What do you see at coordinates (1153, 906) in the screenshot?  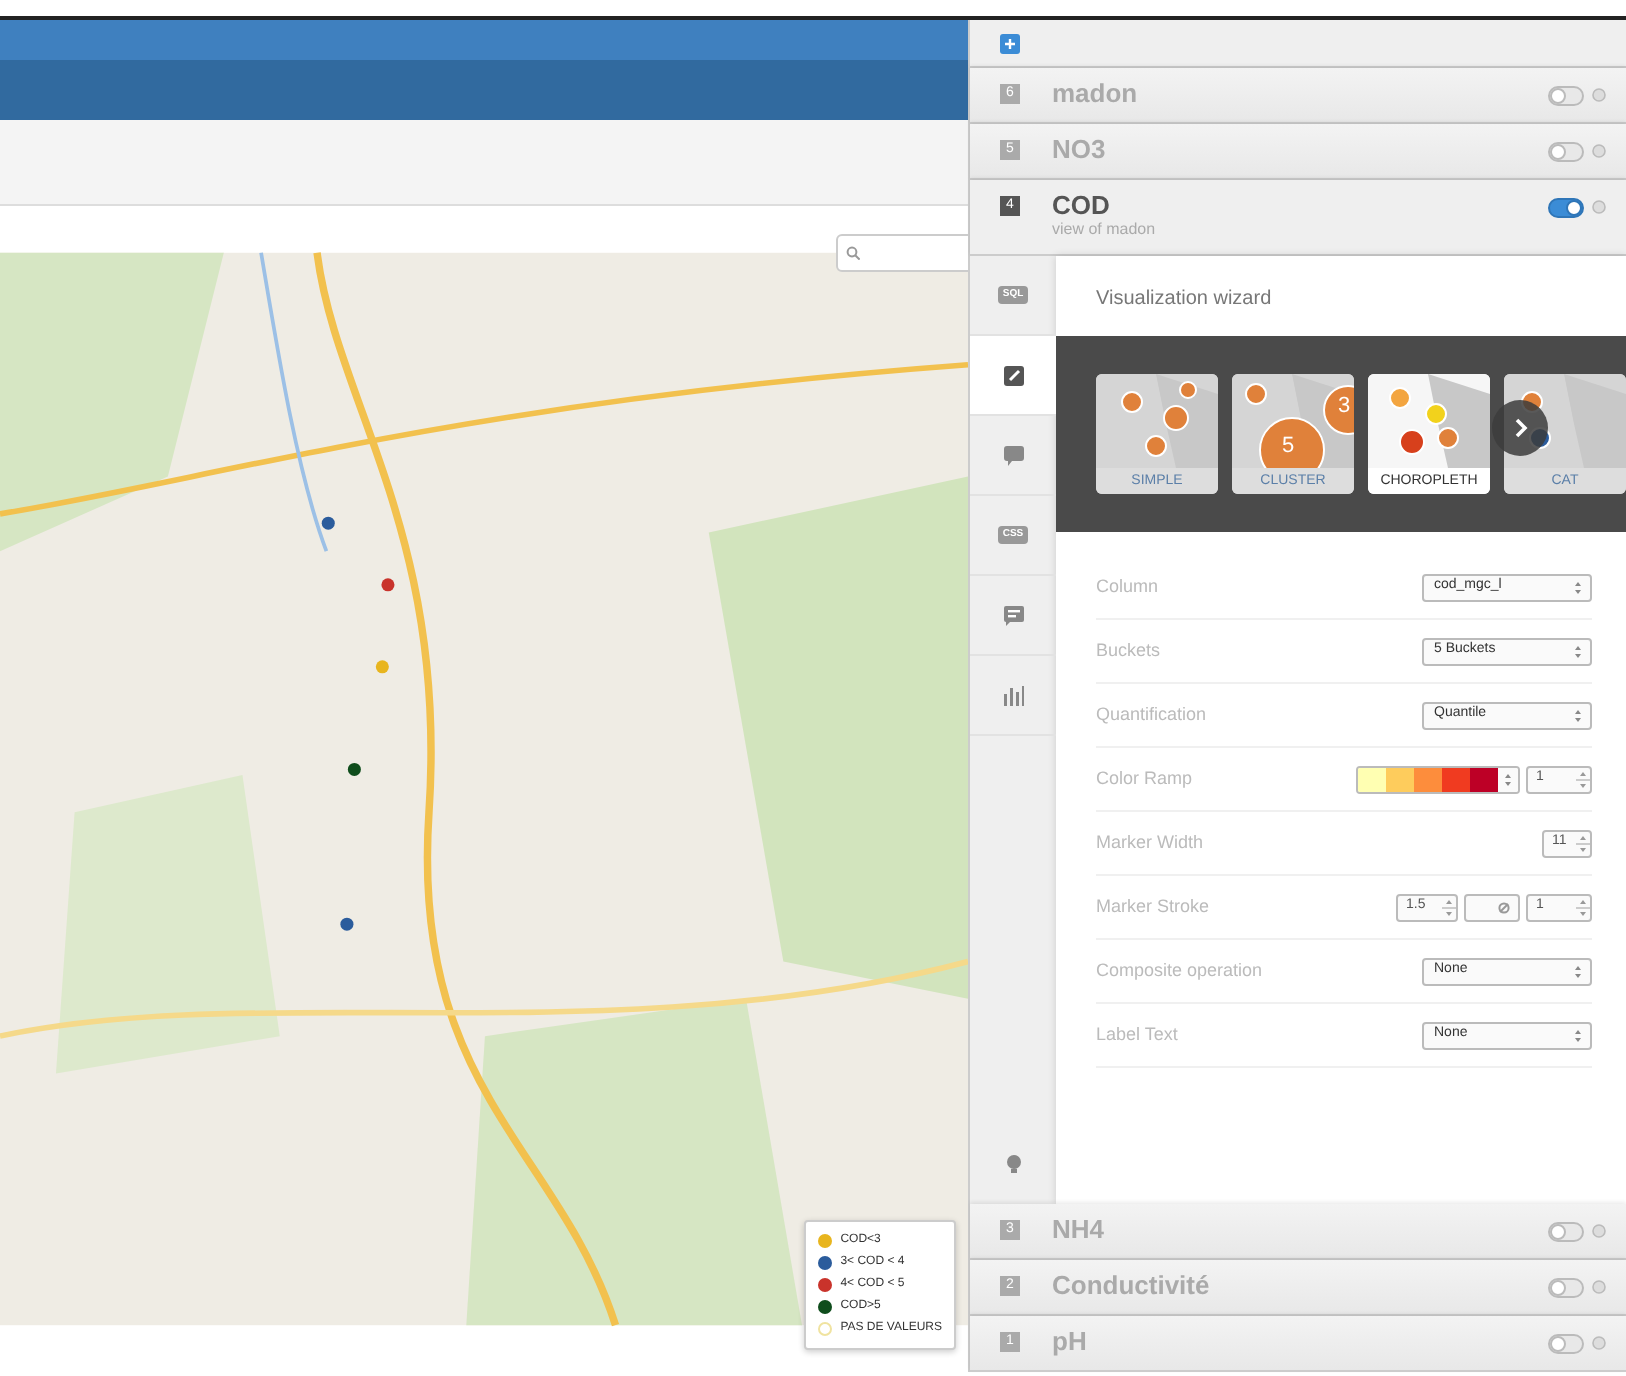 I see `field-label: Marker Stroke` at bounding box center [1153, 906].